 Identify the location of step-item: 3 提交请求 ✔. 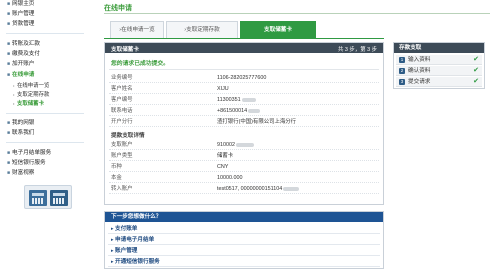
(439, 82).